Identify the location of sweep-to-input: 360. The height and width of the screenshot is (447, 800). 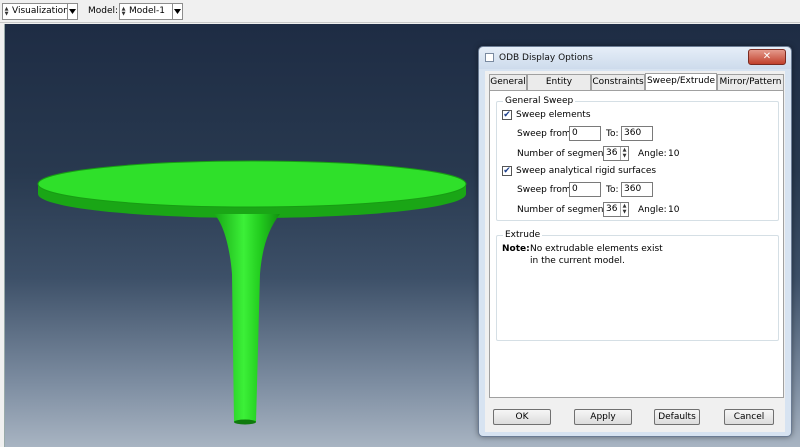
(637, 133).